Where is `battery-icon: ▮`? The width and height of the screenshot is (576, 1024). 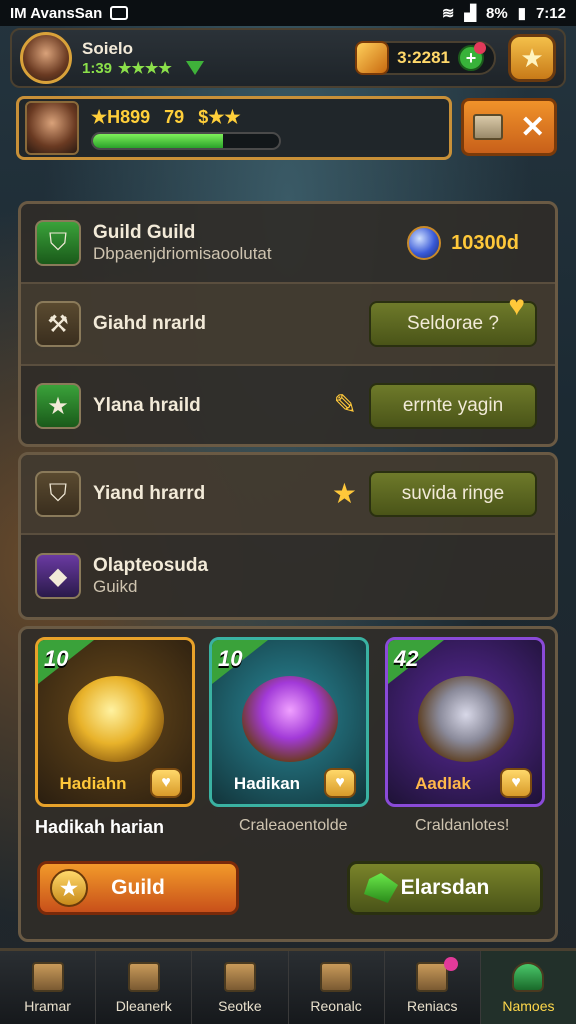 battery-icon: ▮ is located at coordinates (521, 13).